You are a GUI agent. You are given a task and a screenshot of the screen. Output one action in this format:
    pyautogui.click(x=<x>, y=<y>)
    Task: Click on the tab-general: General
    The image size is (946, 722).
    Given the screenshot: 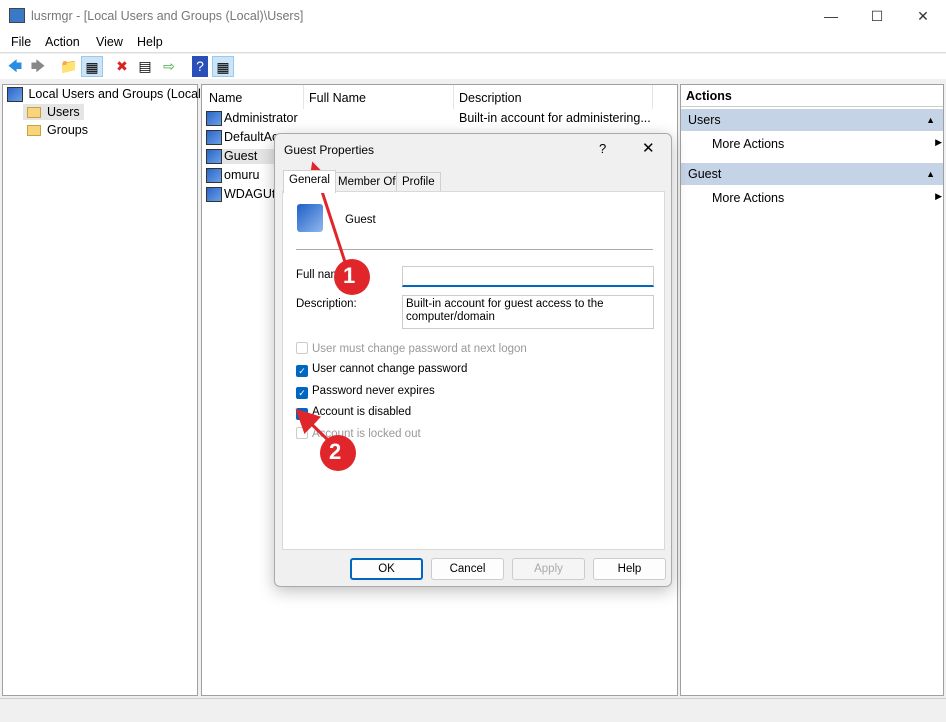 What is the action you would take?
    pyautogui.click(x=309, y=181)
    